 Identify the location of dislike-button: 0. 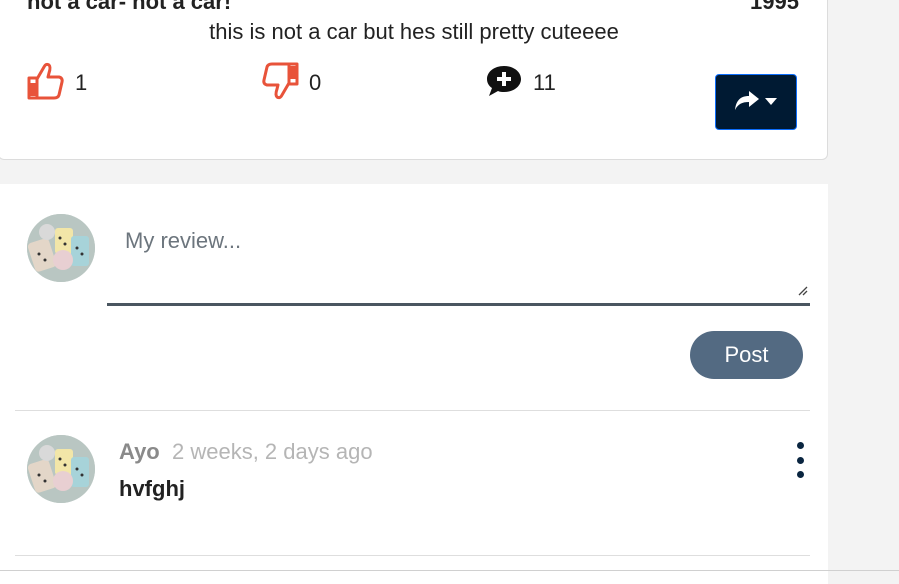
(291, 83).